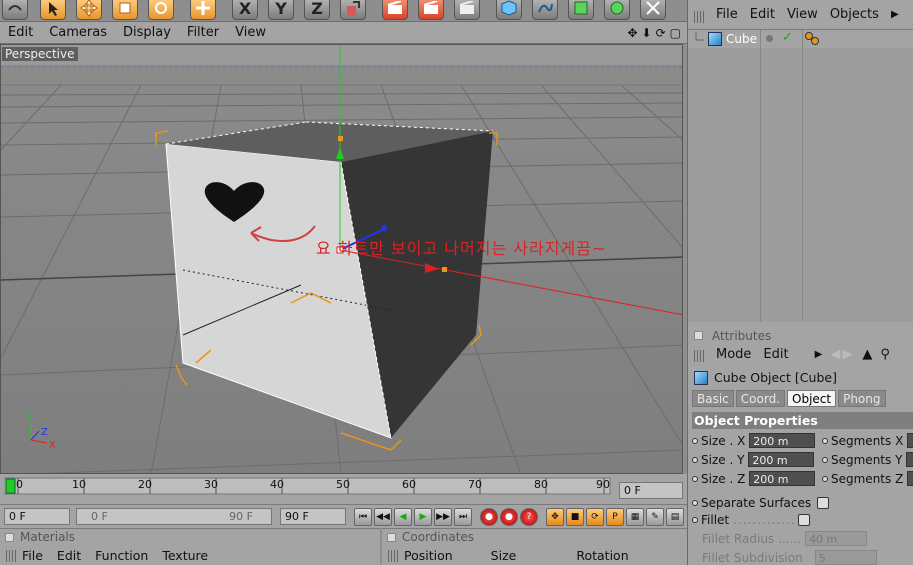 The image size is (913, 565). Describe the element at coordinates (803, 520) in the screenshot. I see `fillet-checkbox` at that location.